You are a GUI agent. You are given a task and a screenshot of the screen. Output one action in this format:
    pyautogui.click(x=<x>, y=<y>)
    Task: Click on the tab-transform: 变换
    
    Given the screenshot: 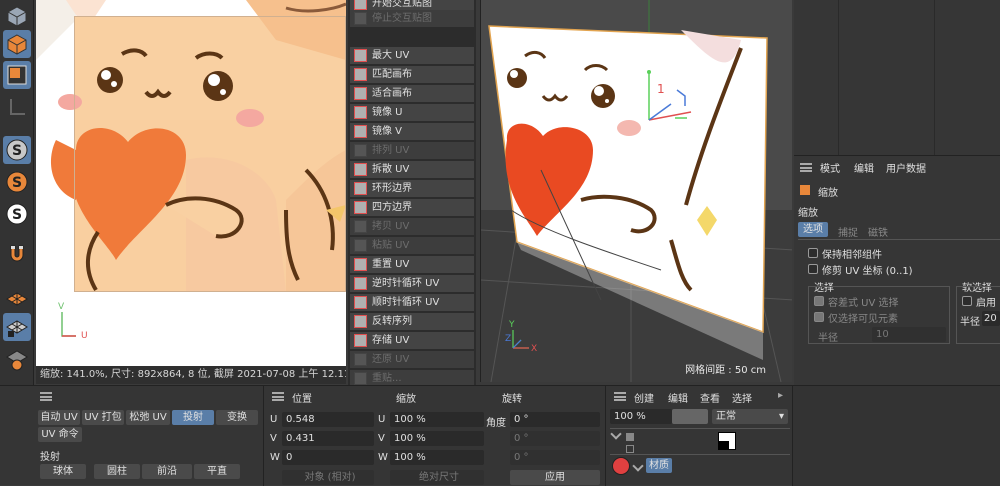 What is the action you would take?
    pyautogui.click(x=237, y=417)
    